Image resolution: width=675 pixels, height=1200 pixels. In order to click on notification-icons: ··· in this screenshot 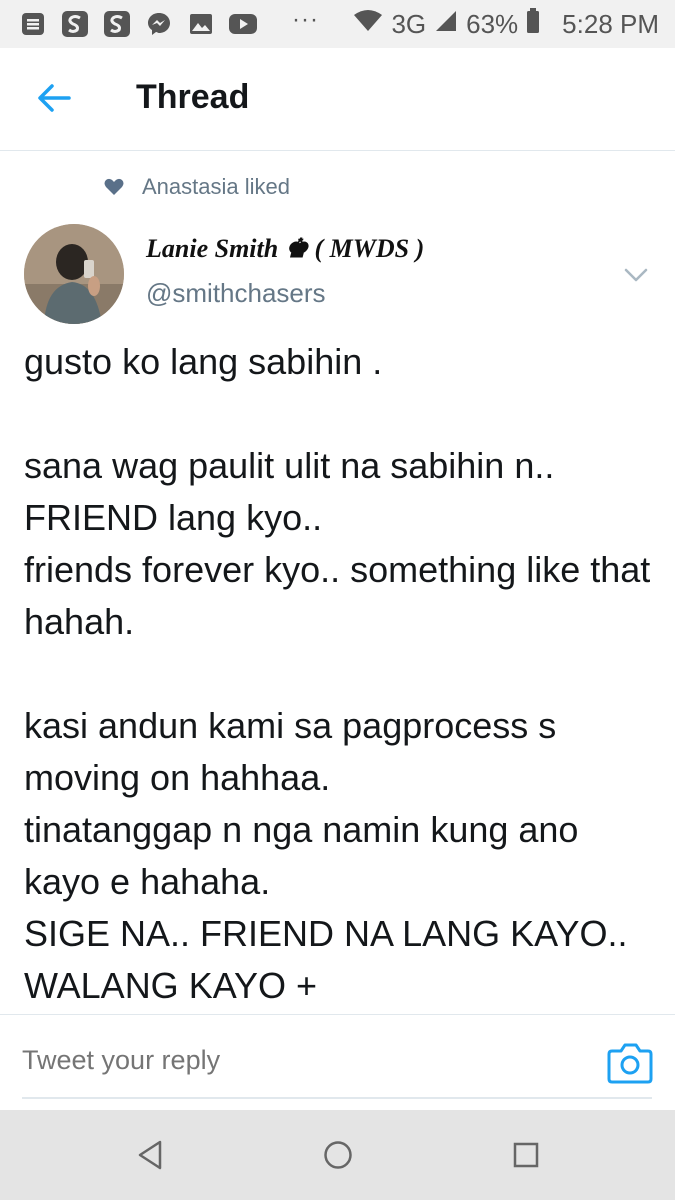, I will do `click(168, 24)`.